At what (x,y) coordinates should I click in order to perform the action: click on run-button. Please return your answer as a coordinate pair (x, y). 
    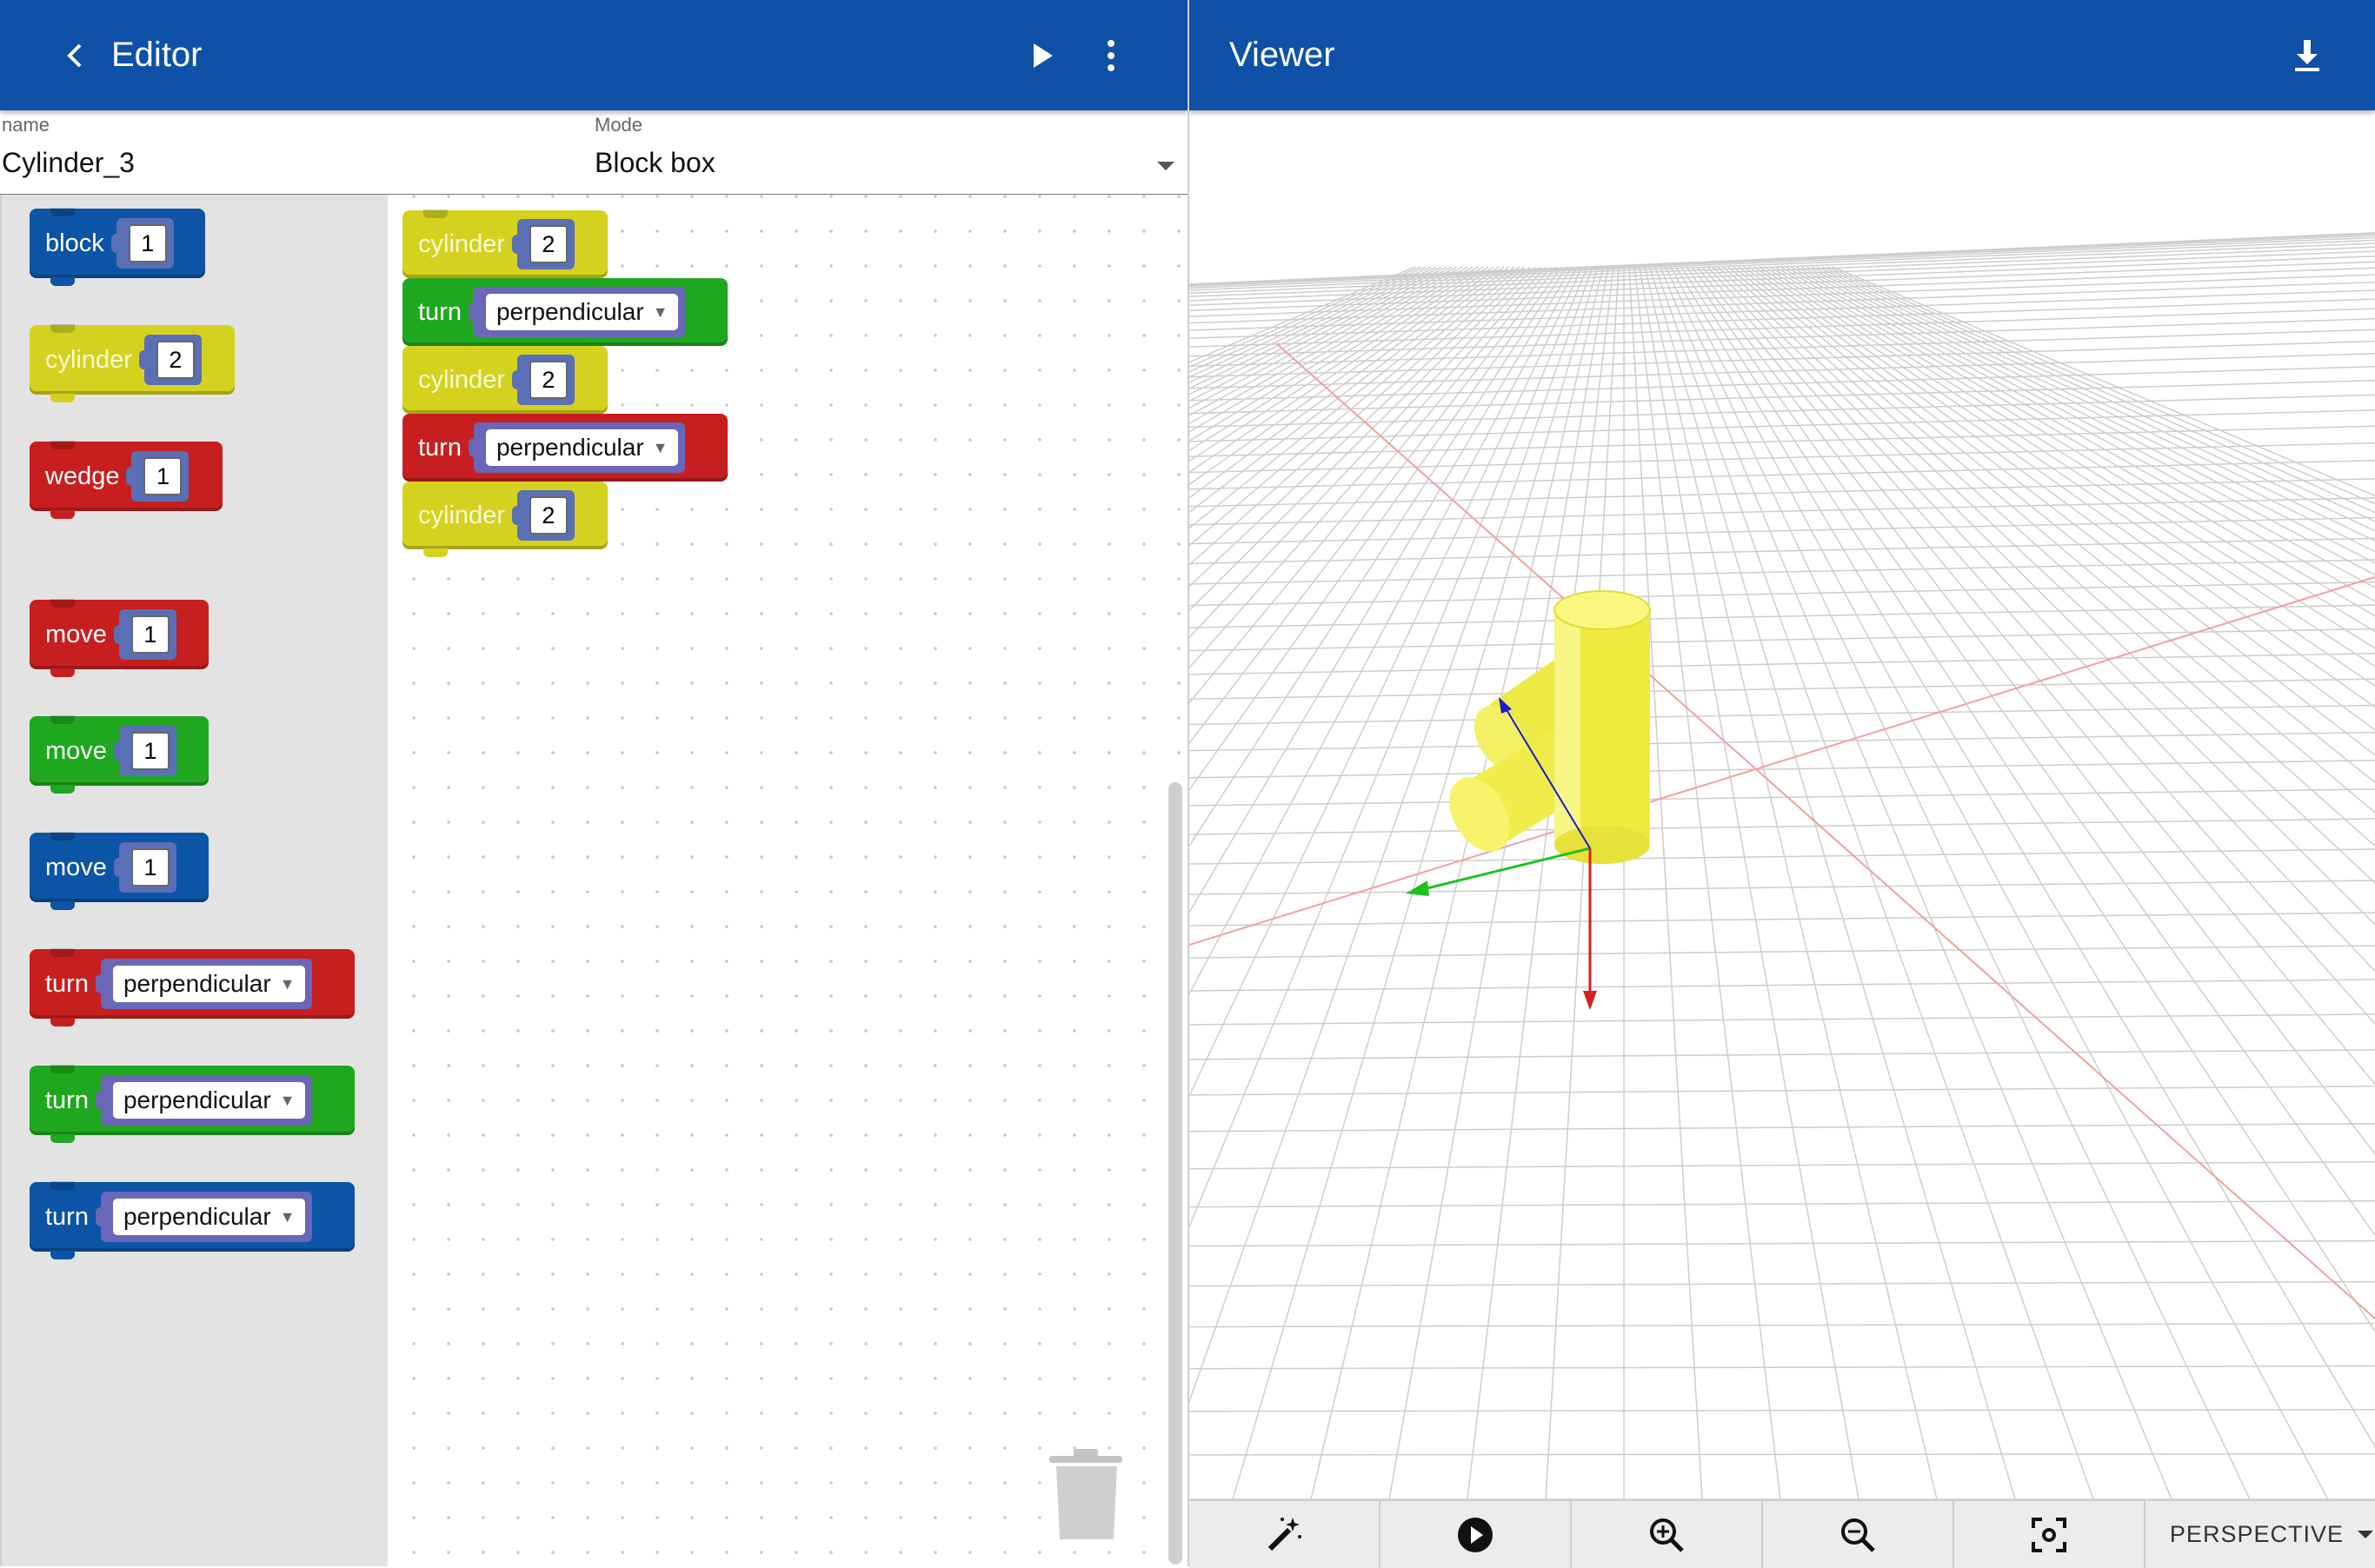
    Looking at the image, I should click on (1041, 56).